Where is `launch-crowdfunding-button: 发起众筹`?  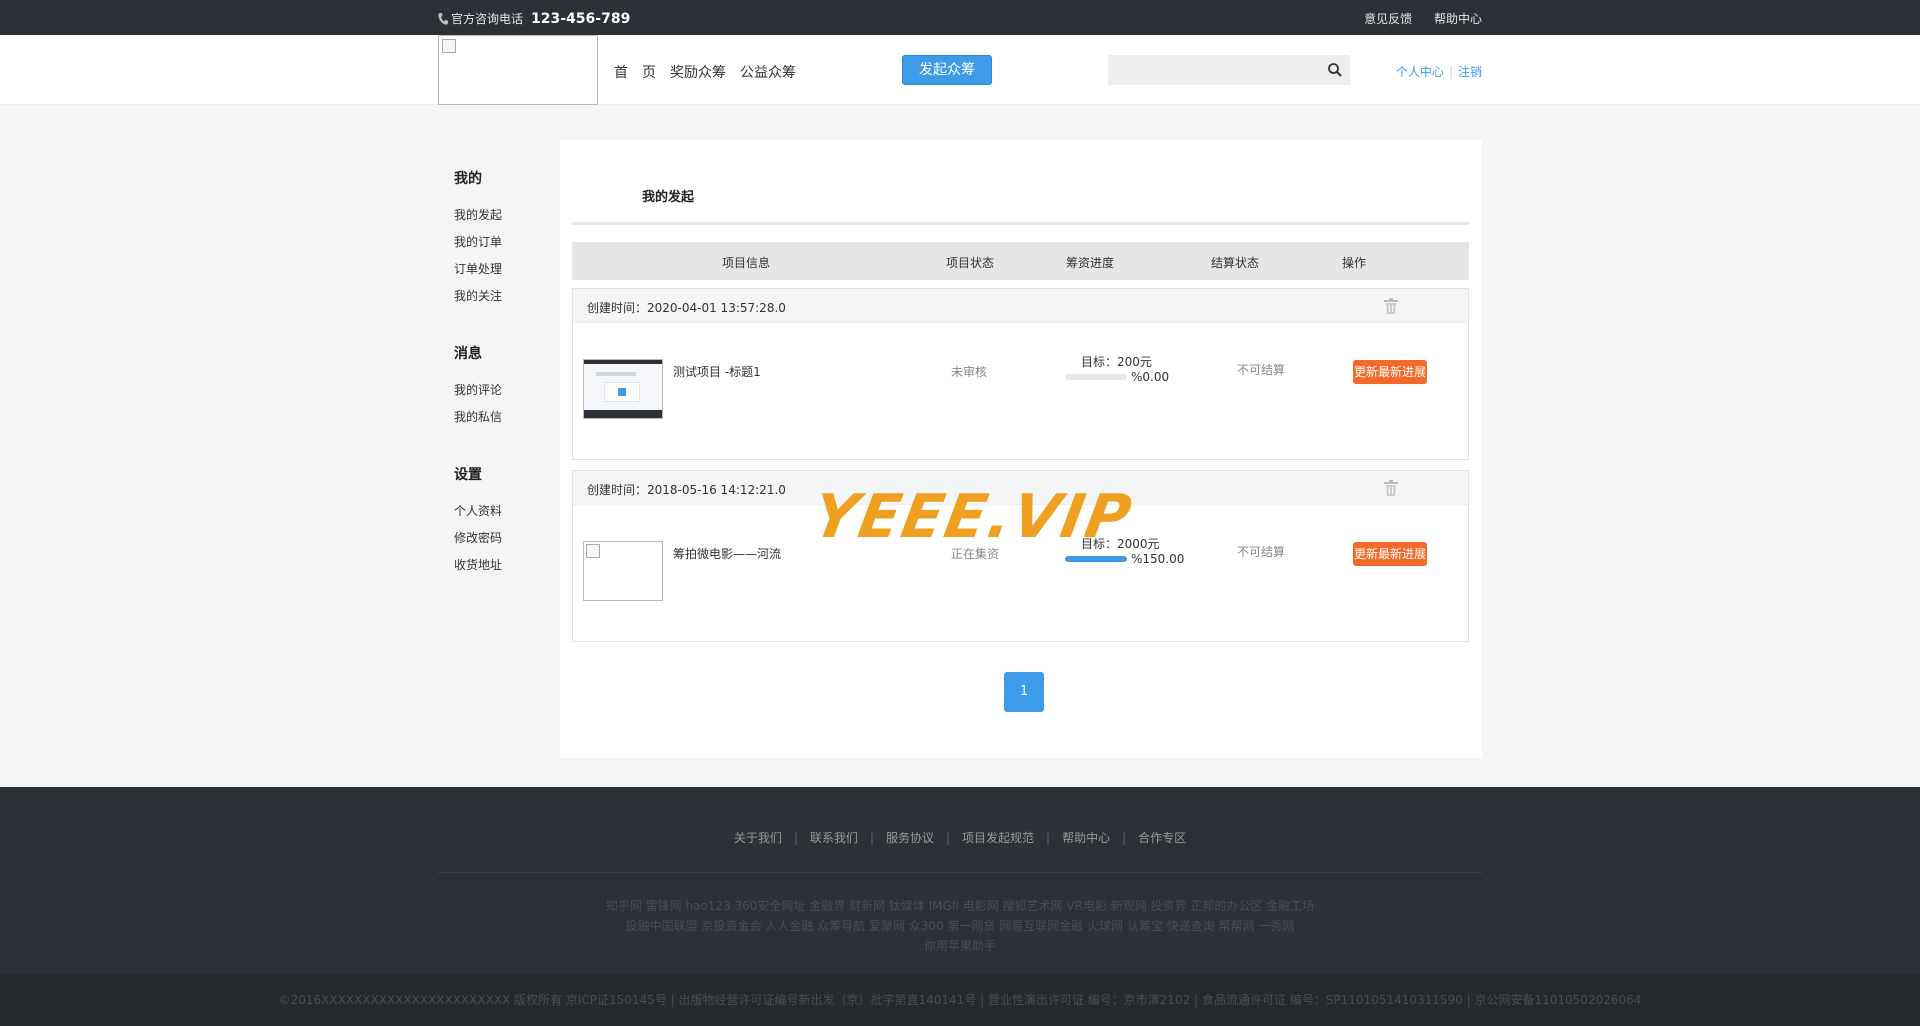
launch-crowdfunding-button: 发起众筹 is located at coordinates (947, 70).